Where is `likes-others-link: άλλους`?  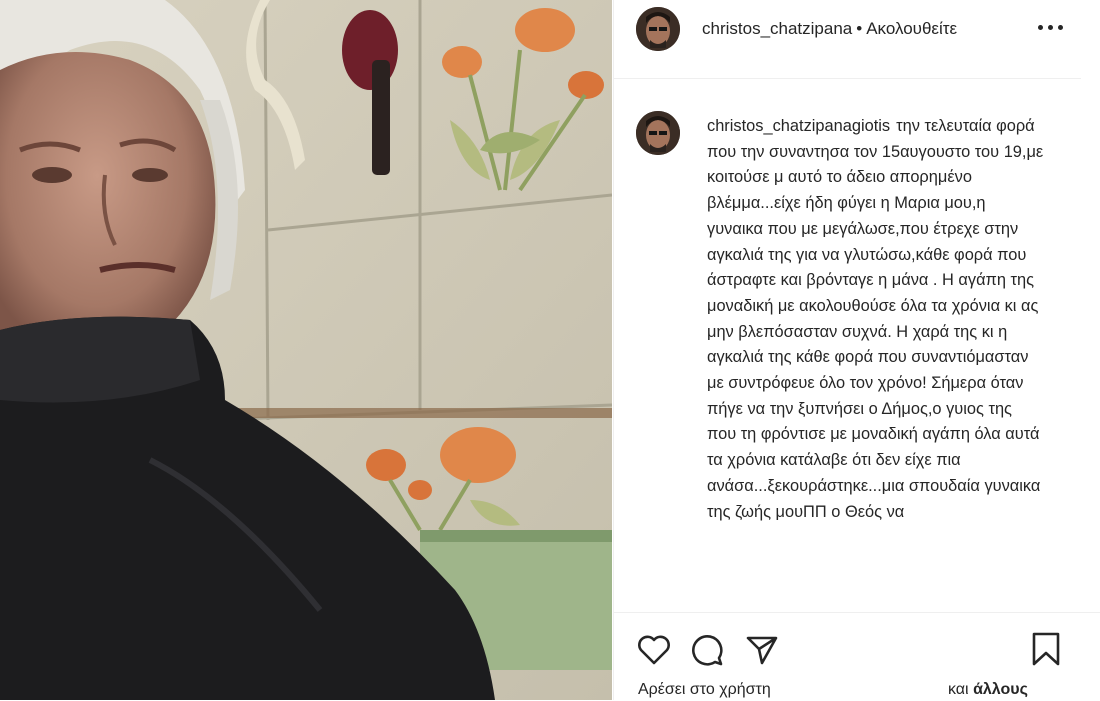 likes-others-link: άλλους is located at coordinates (1000, 689).